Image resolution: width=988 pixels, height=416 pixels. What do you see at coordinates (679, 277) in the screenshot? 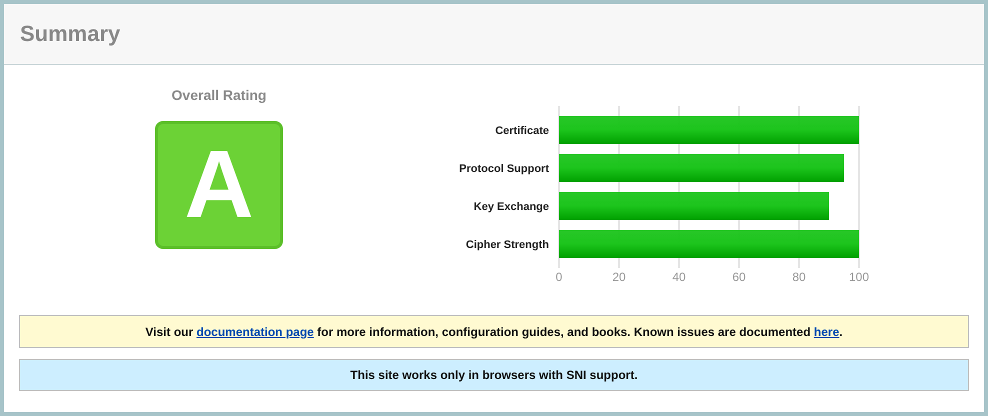
I see `axis-tick-label: 40` at bounding box center [679, 277].